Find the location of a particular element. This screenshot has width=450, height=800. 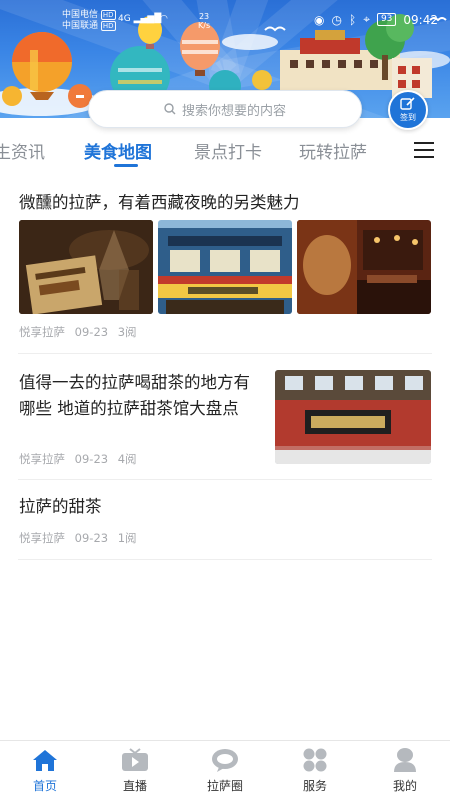

article-reads: 3阅 is located at coordinates (127, 332).